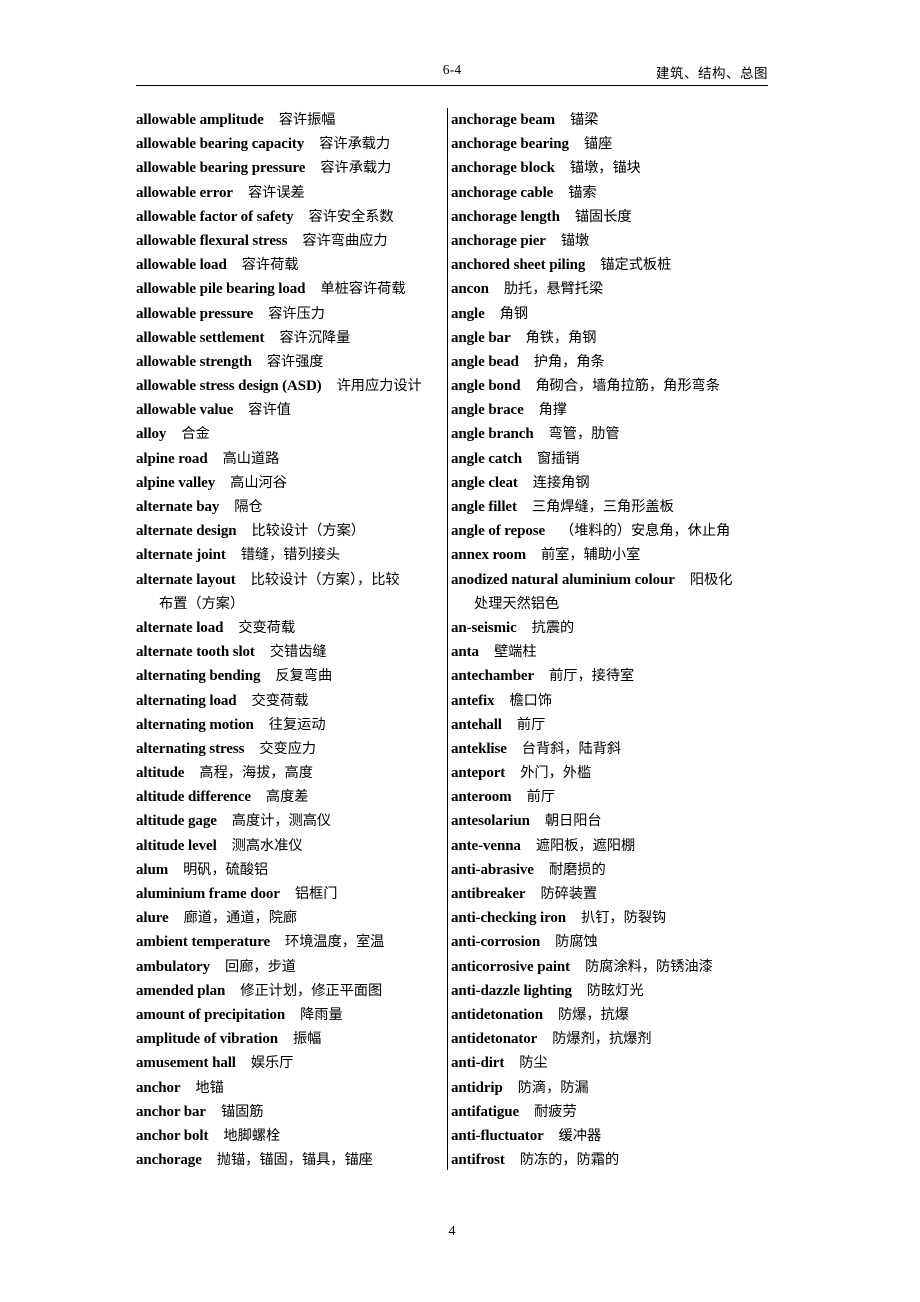  I want to click on entry-gloss: 娱乐厅, so click(272, 1063).